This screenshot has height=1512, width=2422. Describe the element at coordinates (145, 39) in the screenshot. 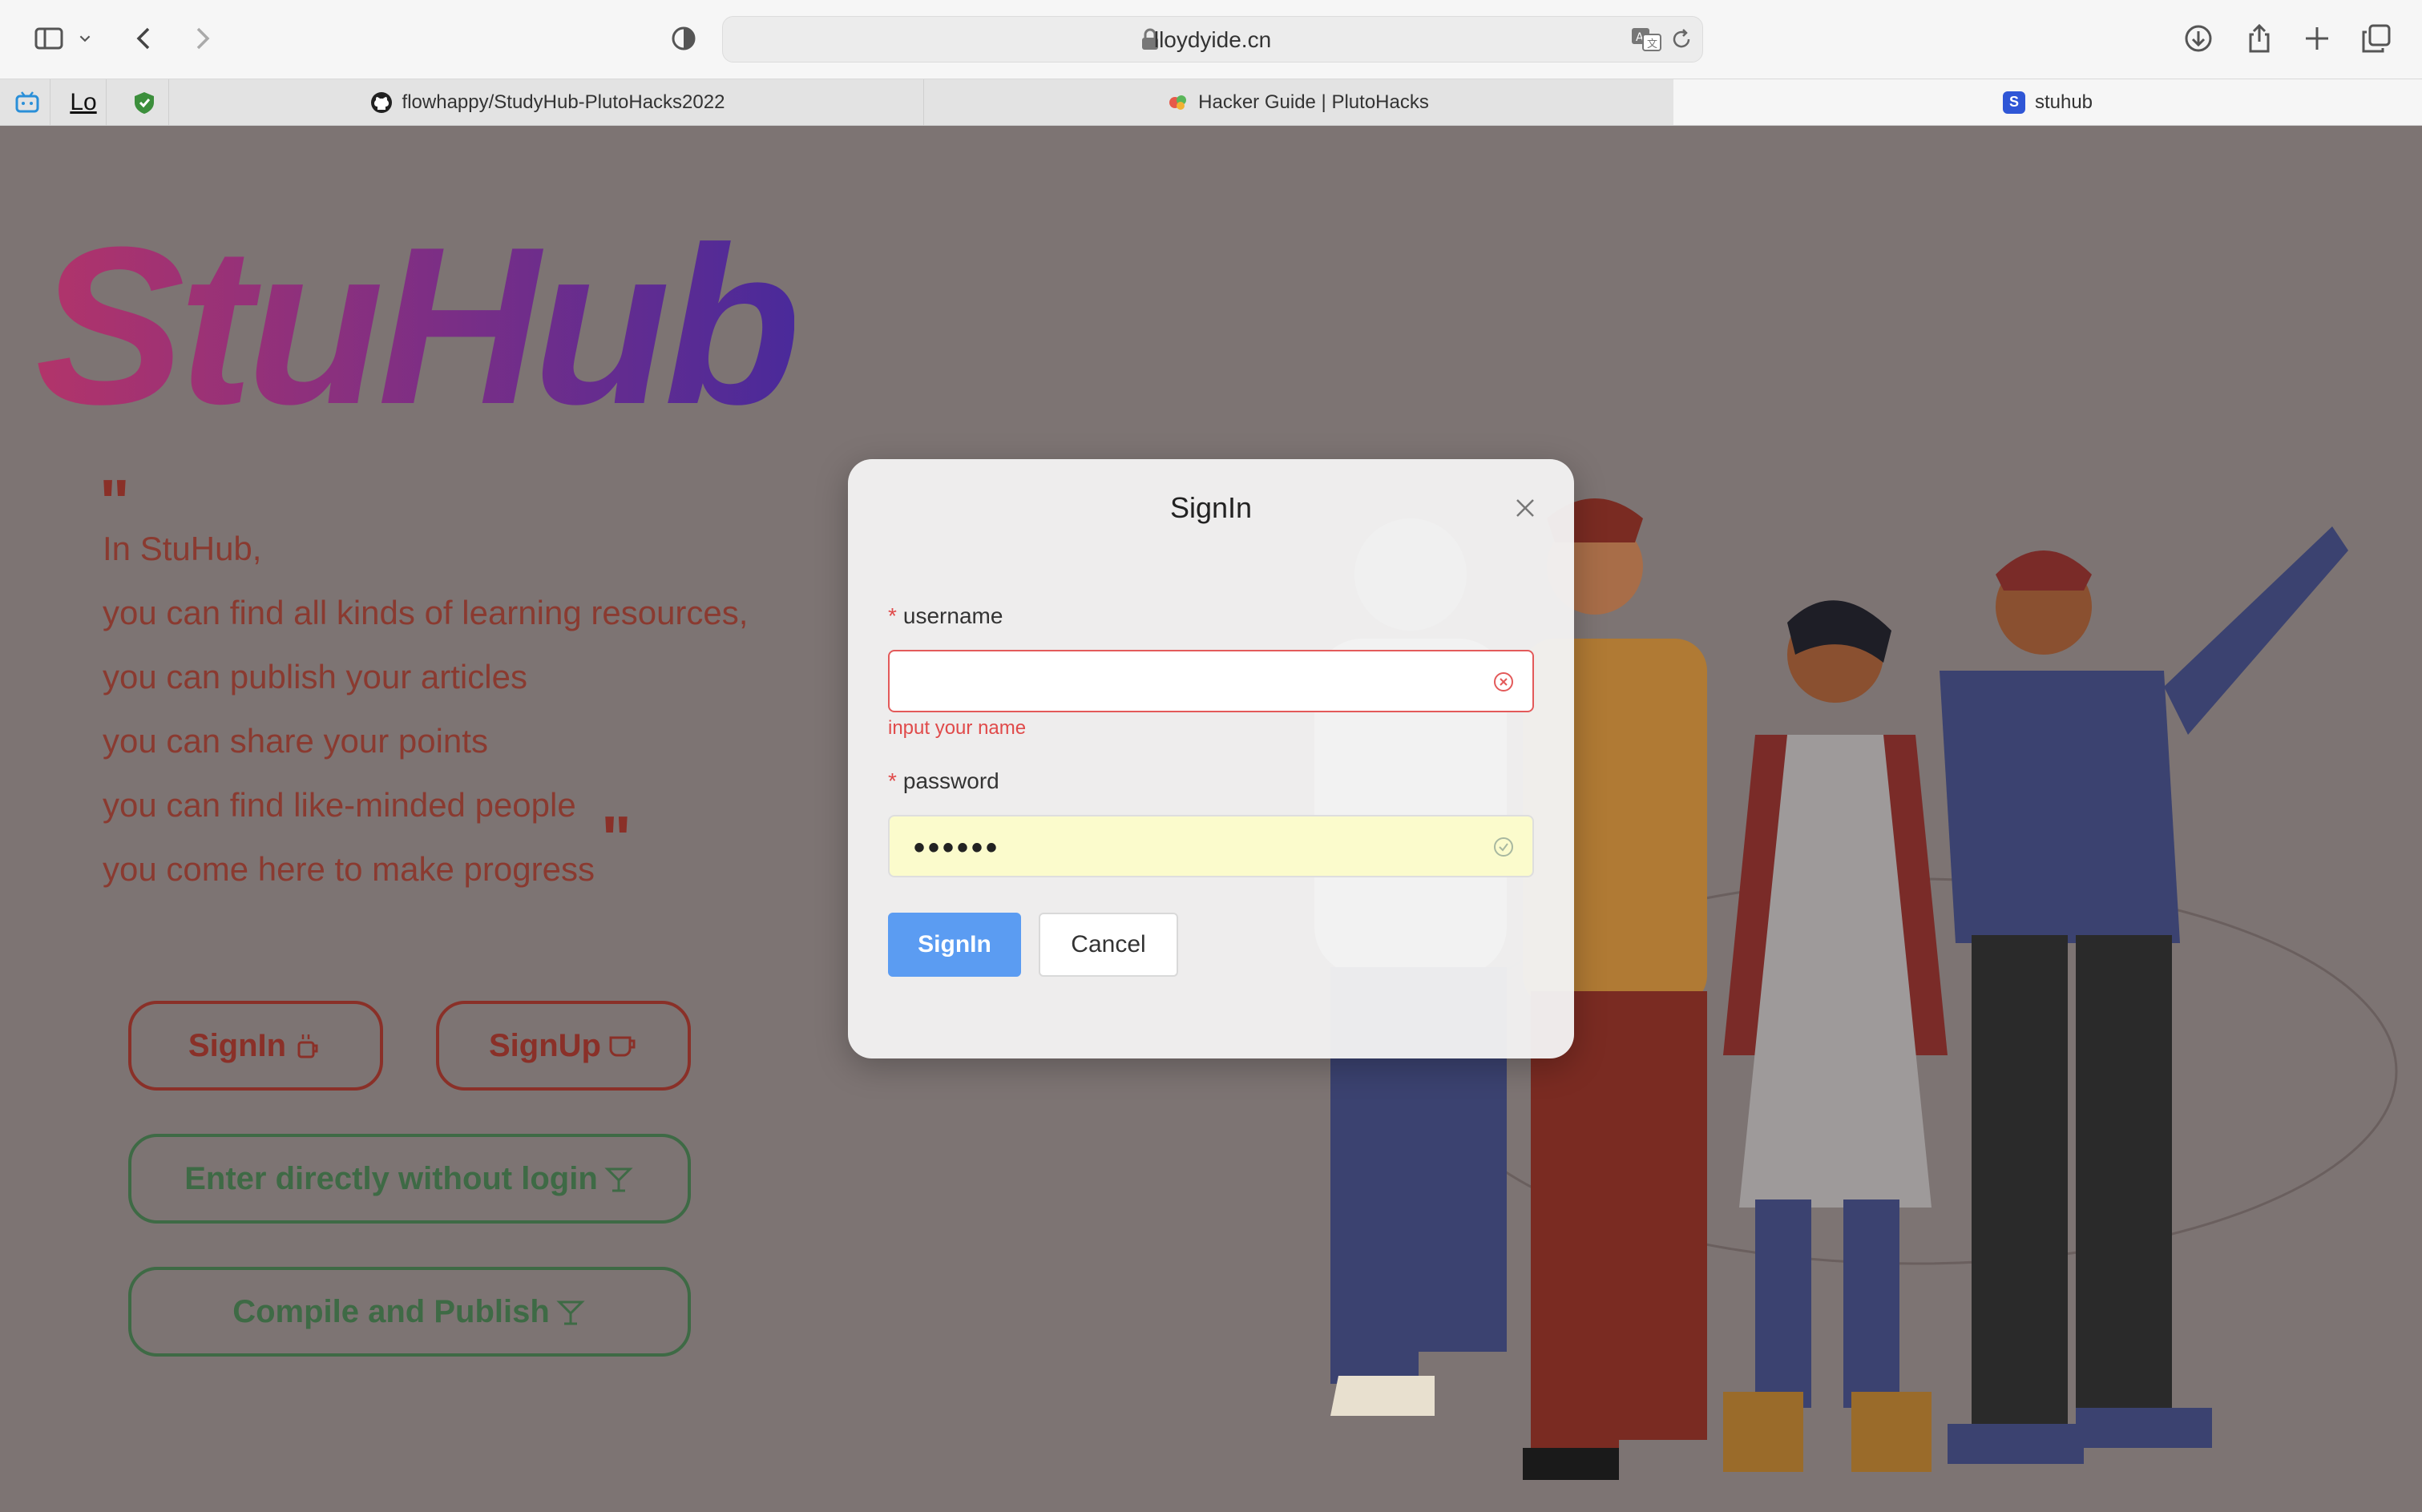

I see `back-arrow-icon` at that location.